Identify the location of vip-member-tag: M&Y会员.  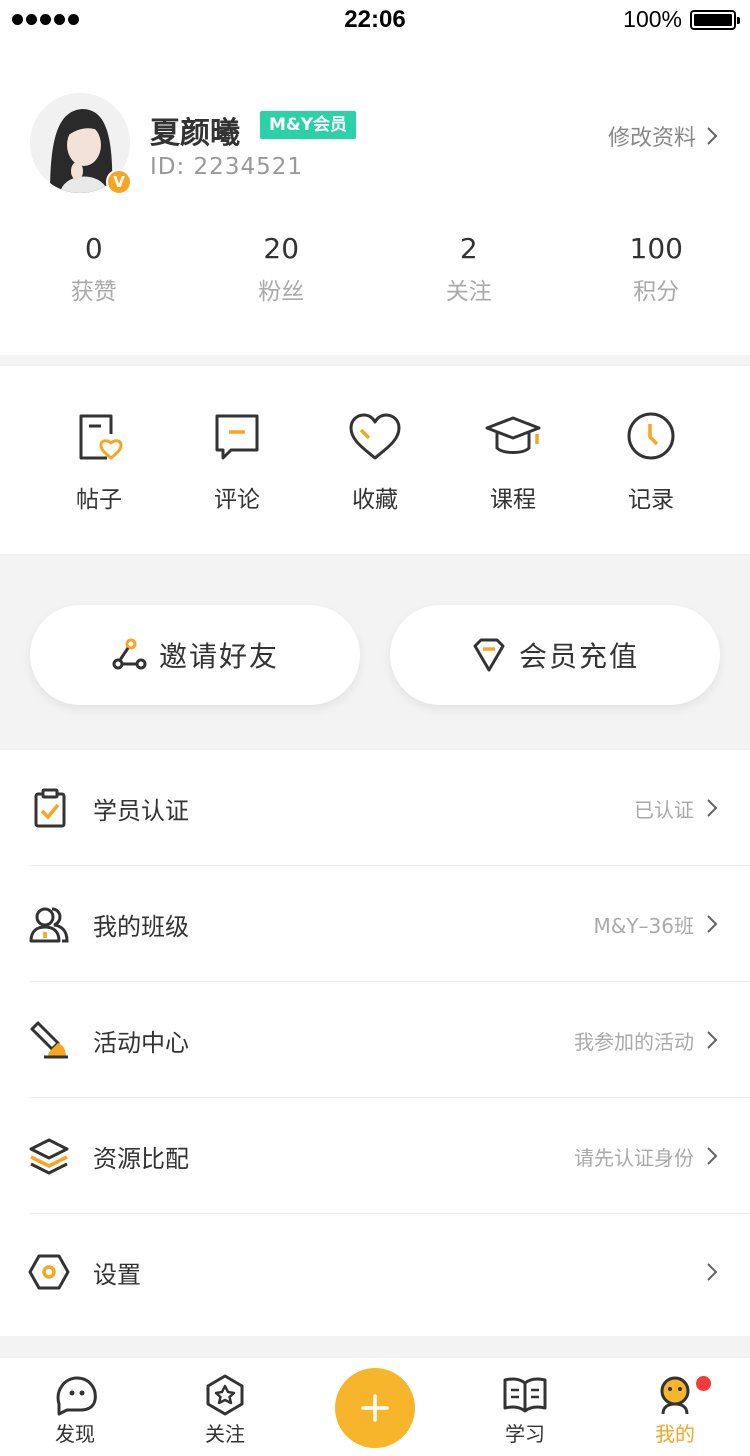
(308, 125).